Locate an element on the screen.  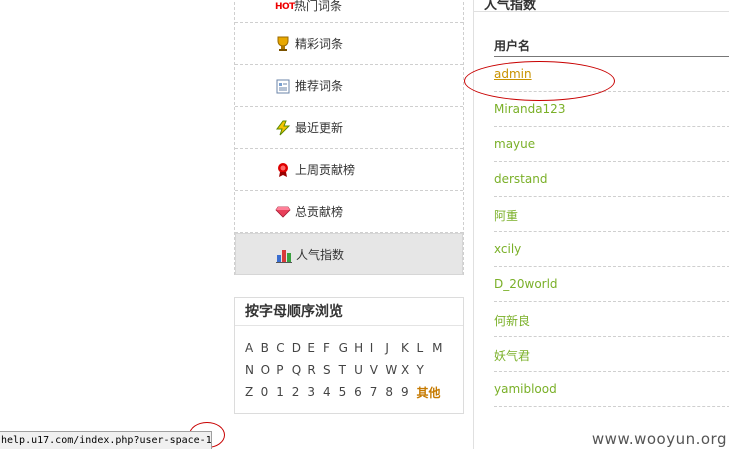
letter-link: J is located at coordinates (393, 348).